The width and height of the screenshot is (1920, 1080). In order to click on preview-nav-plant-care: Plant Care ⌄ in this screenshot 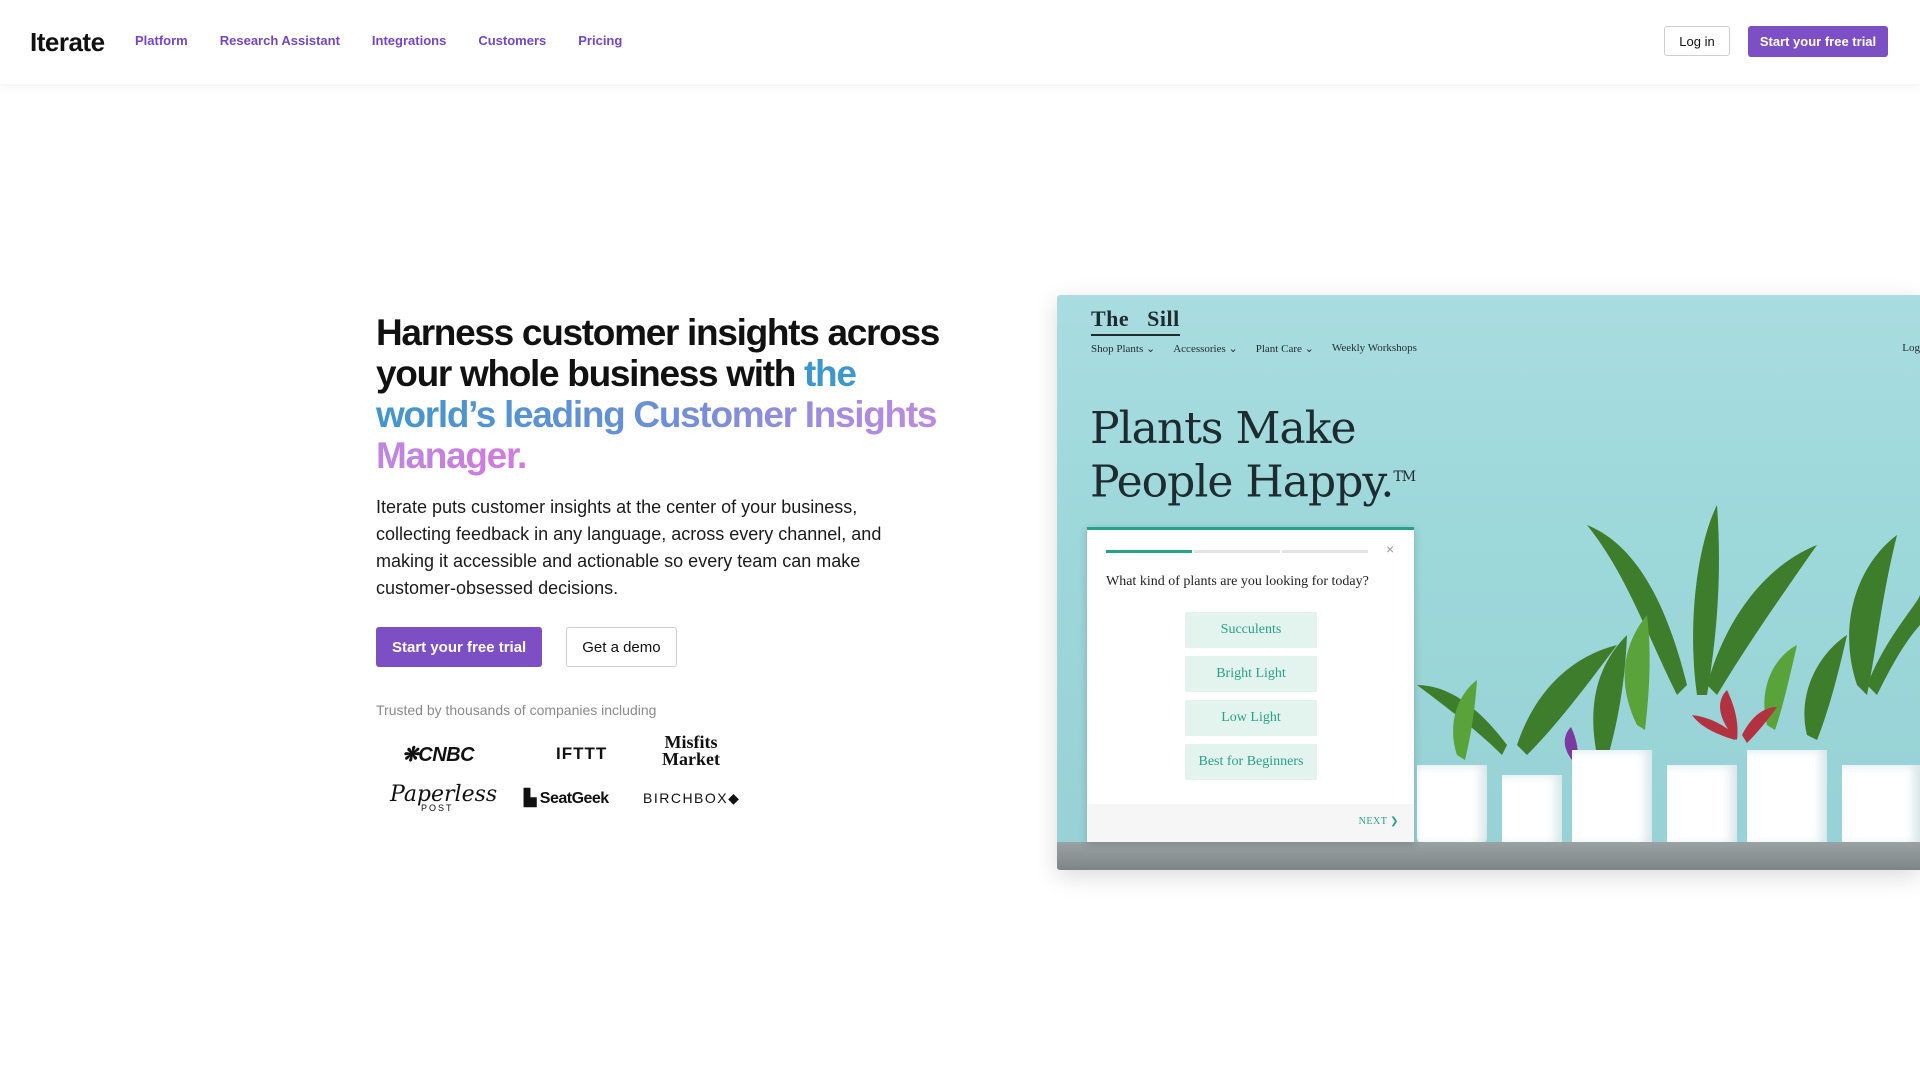, I will do `click(1284, 349)`.